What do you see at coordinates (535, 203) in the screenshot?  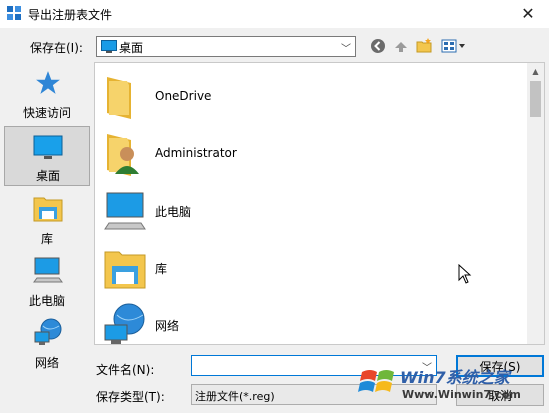 I see `vertical-scrollbar: ▲` at bounding box center [535, 203].